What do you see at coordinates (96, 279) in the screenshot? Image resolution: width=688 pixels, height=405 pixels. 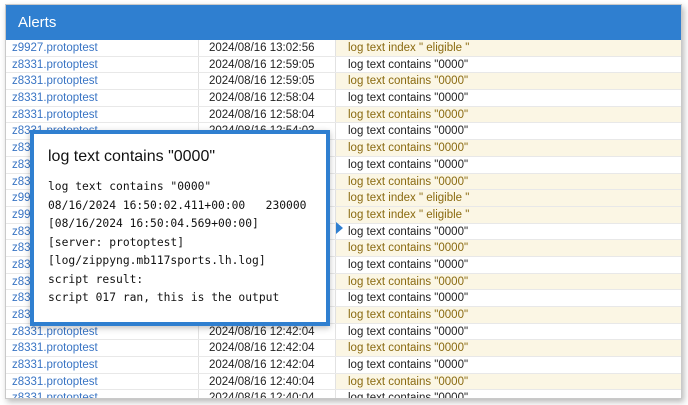 I see `popover-line: script result:` at bounding box center [96, 279].